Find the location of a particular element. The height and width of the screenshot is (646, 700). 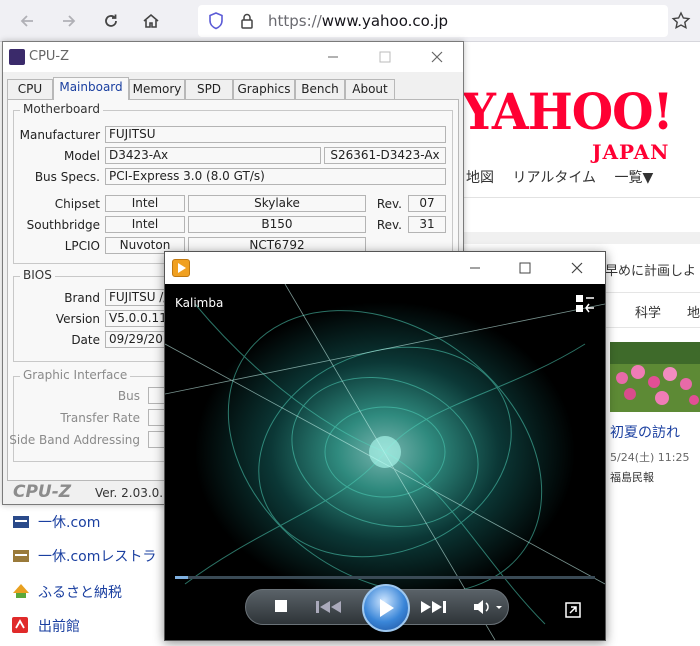

service-item: 出前館 is located at coordinates (46, 626).